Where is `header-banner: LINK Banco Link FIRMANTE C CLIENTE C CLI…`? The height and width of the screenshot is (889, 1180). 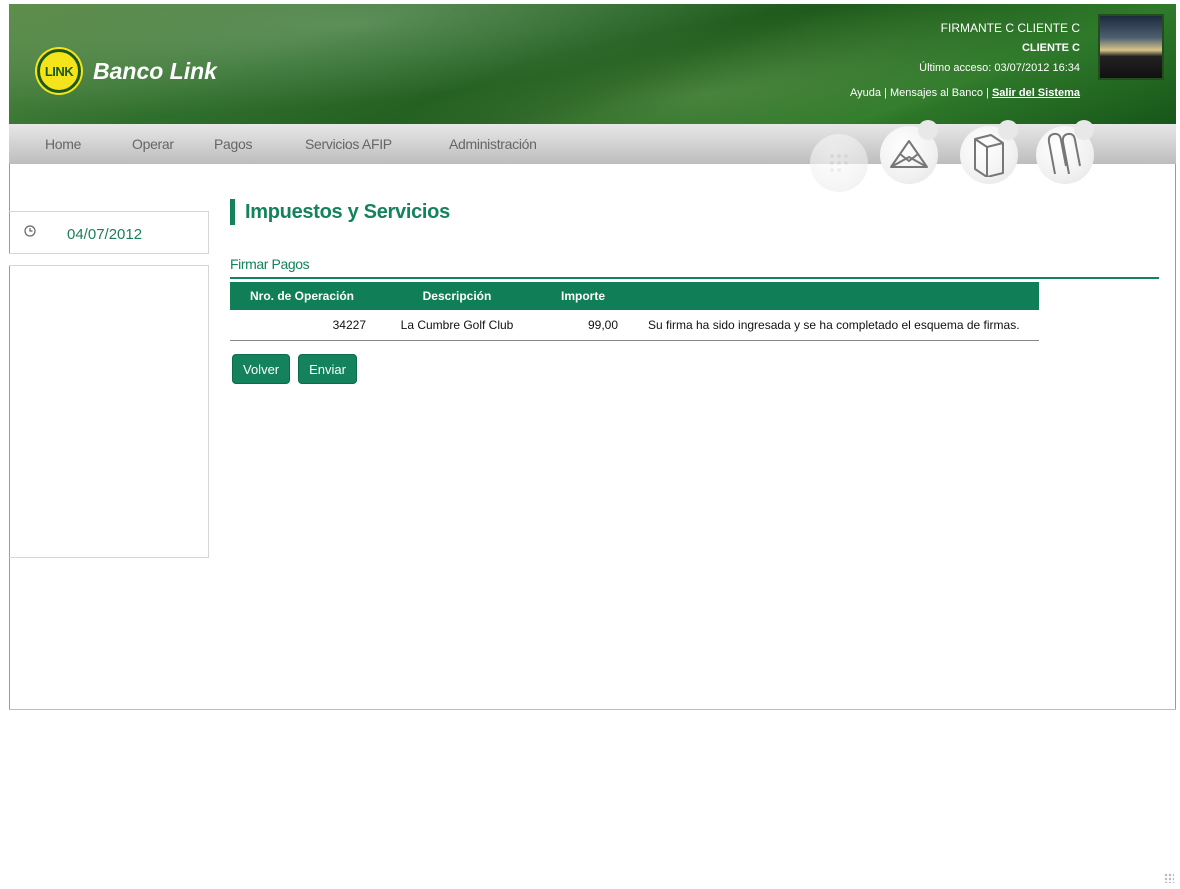
header-banner: LINK Banco Link FIRMANTE C CLIENTE C CLI… is located at coordinates (592, 64).